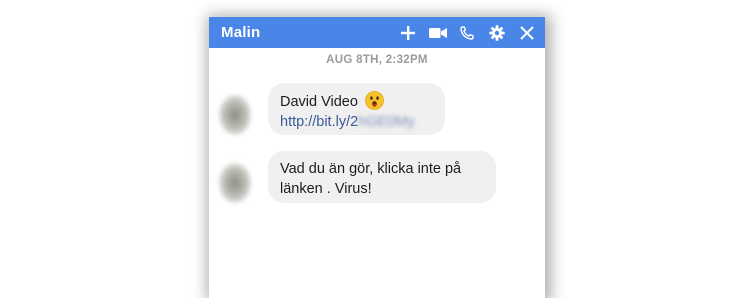 The width and height of the screenshot is (732, 298). I want to click on message-link: http://bit.ly/2hGE0My, so click(356, 122).